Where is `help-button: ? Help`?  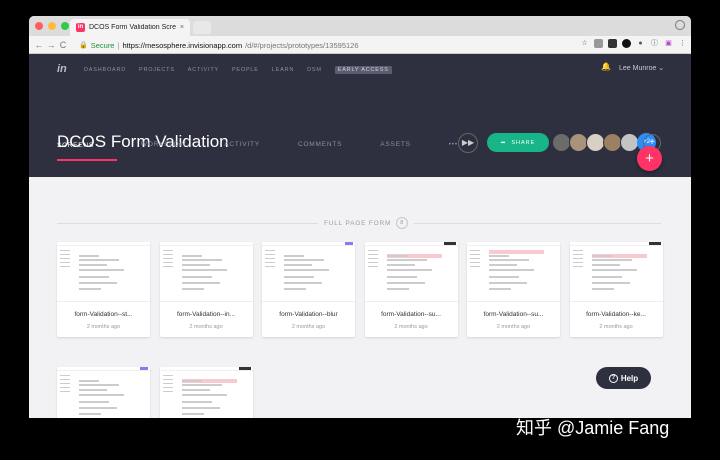
help-button: ? Help is located at coordinates (623, 378).